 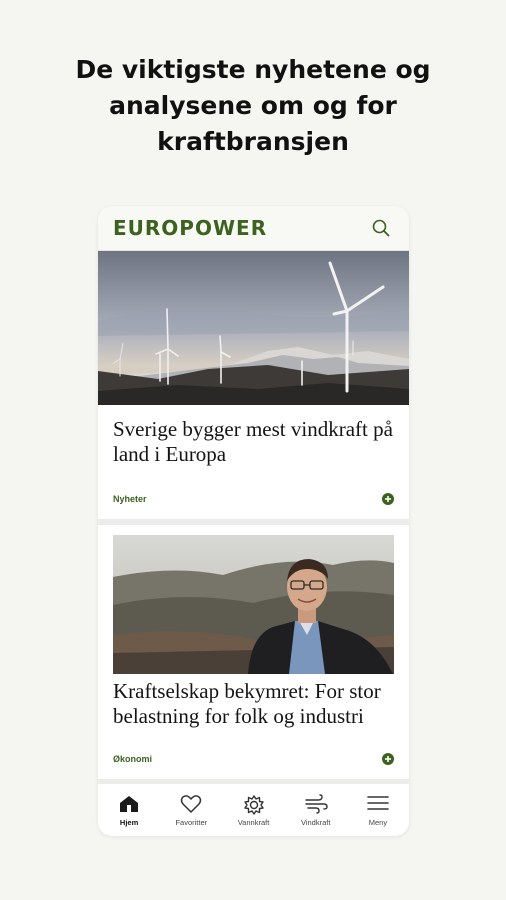 What do you see at coordinates (132, 759) in the screenshot?
I see `article-tag: Økonomi` at bounding box center [132, 759].